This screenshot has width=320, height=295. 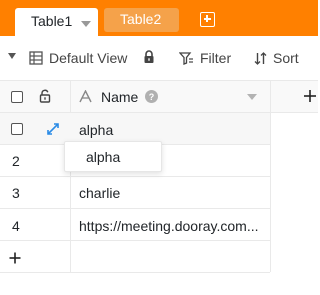 I want to click on name-cell: charlie, so click(x=99, y=193).